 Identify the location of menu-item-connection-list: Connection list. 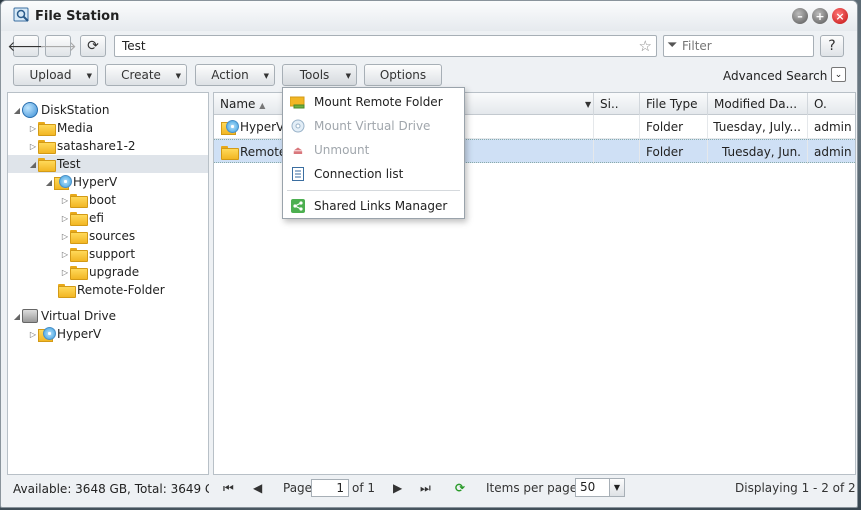
(373, 174).